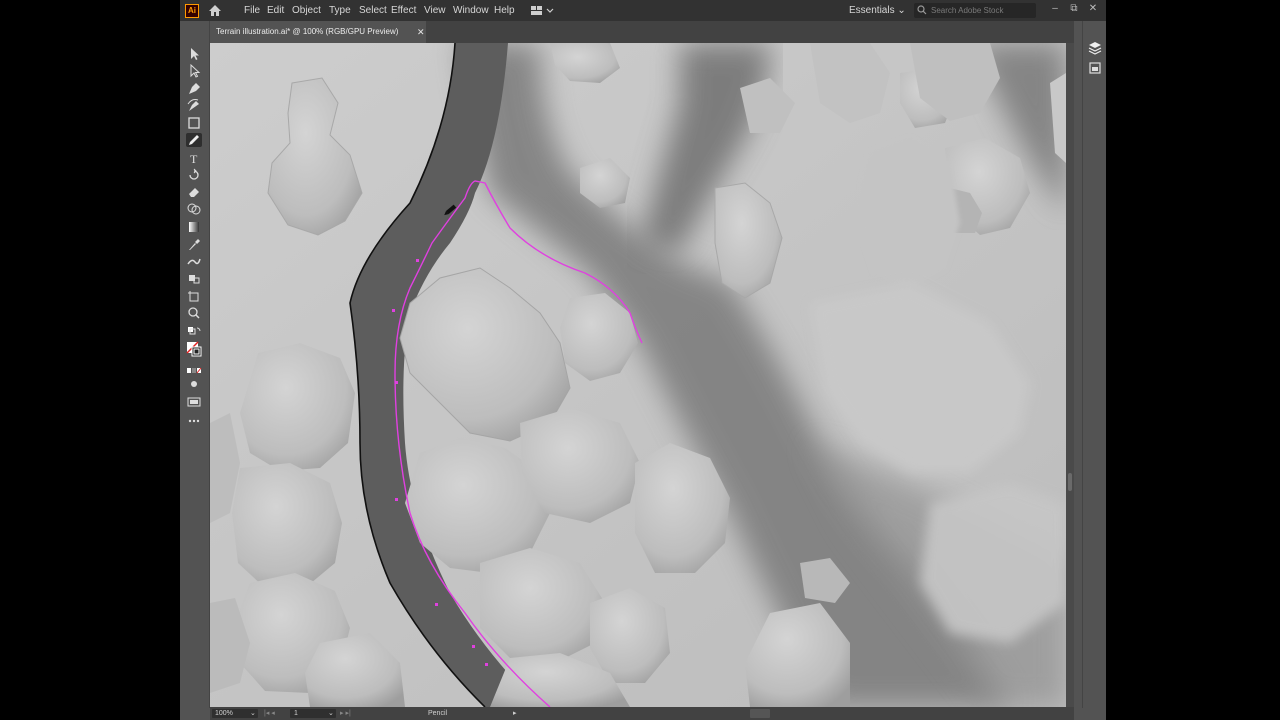 This screenshot has height=720, width=1280. Describe the element at coordinates (438, 713) in the screenshot. I see `current-tool-label: Pencil` at that location.